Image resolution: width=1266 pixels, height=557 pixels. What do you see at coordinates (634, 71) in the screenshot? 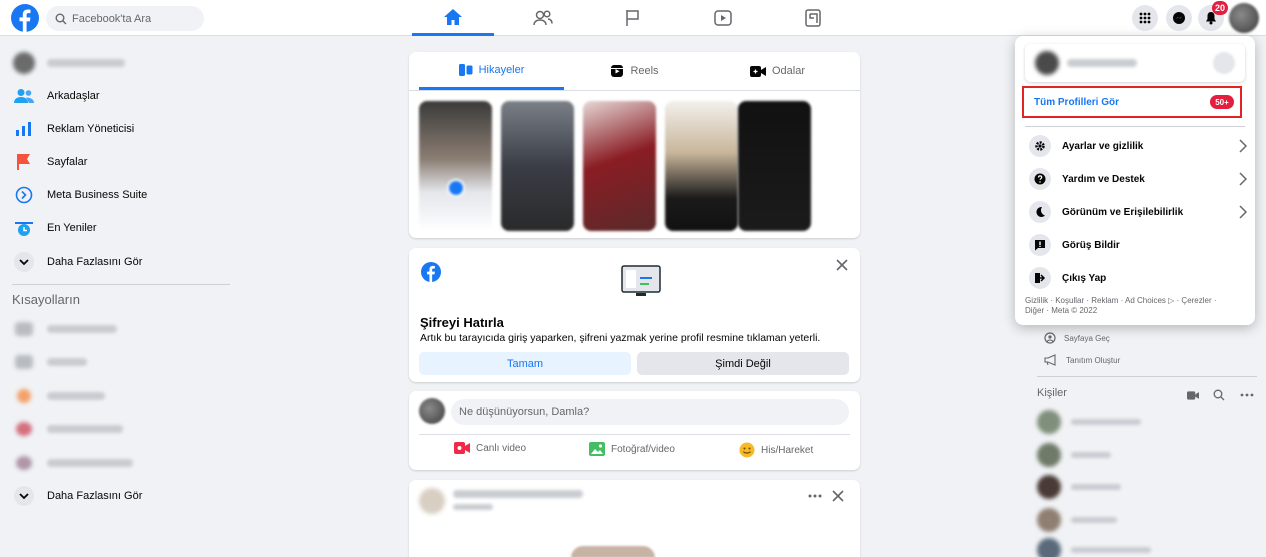
I see `tab-reels: Reels` at bounding box center [634, 71].